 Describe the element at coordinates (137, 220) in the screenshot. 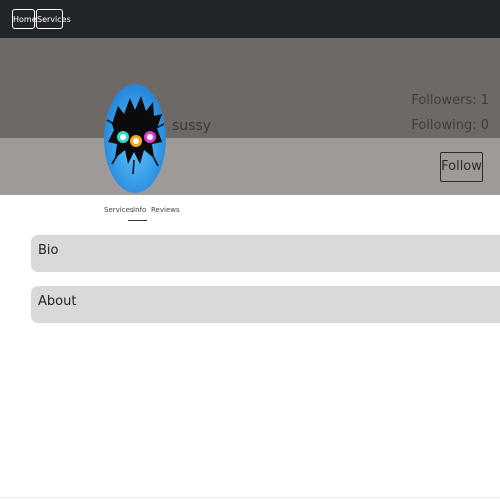

I see `active-tab-indicator` at that location.